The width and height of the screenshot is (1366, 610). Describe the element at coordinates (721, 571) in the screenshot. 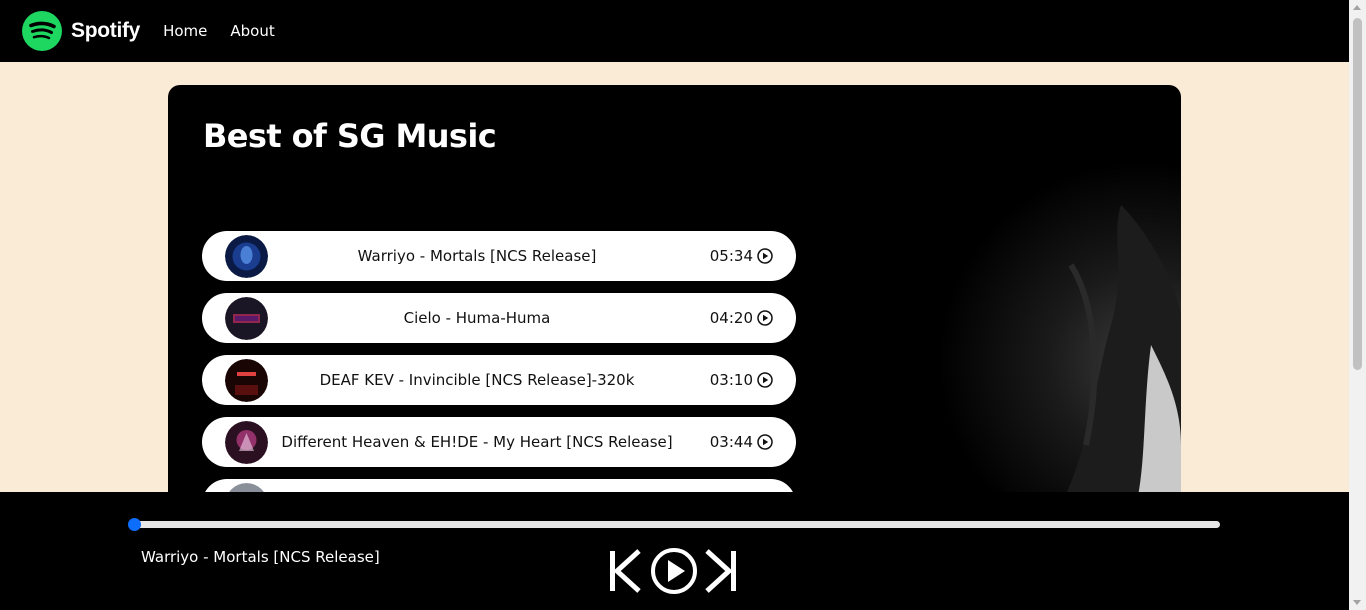

I see `next-icon` at that location.